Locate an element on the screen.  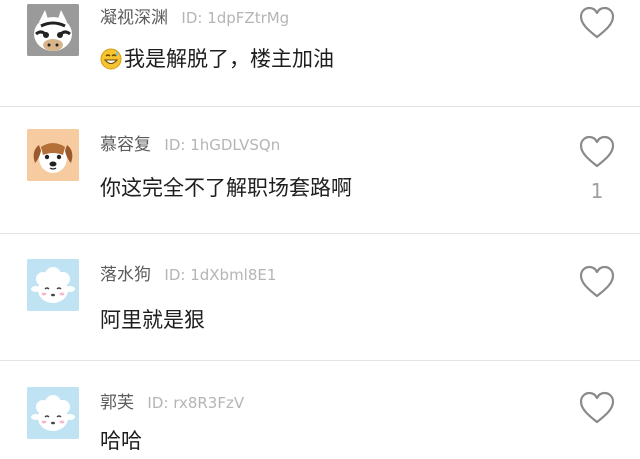
user-id: ID: 1hGDLVSQn is located at coordinates (222, 145).